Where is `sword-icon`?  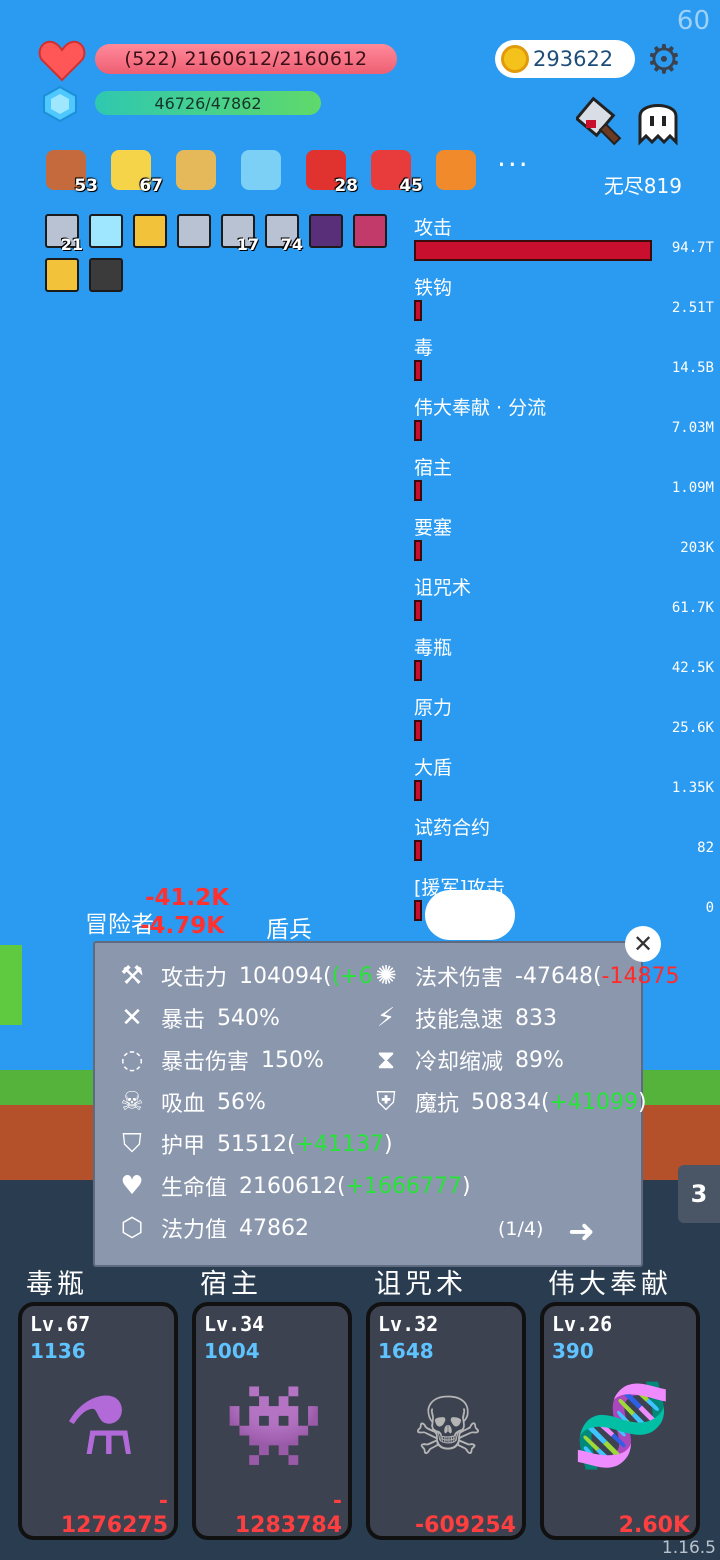
sword-icon is located at coordinates (194, 231).